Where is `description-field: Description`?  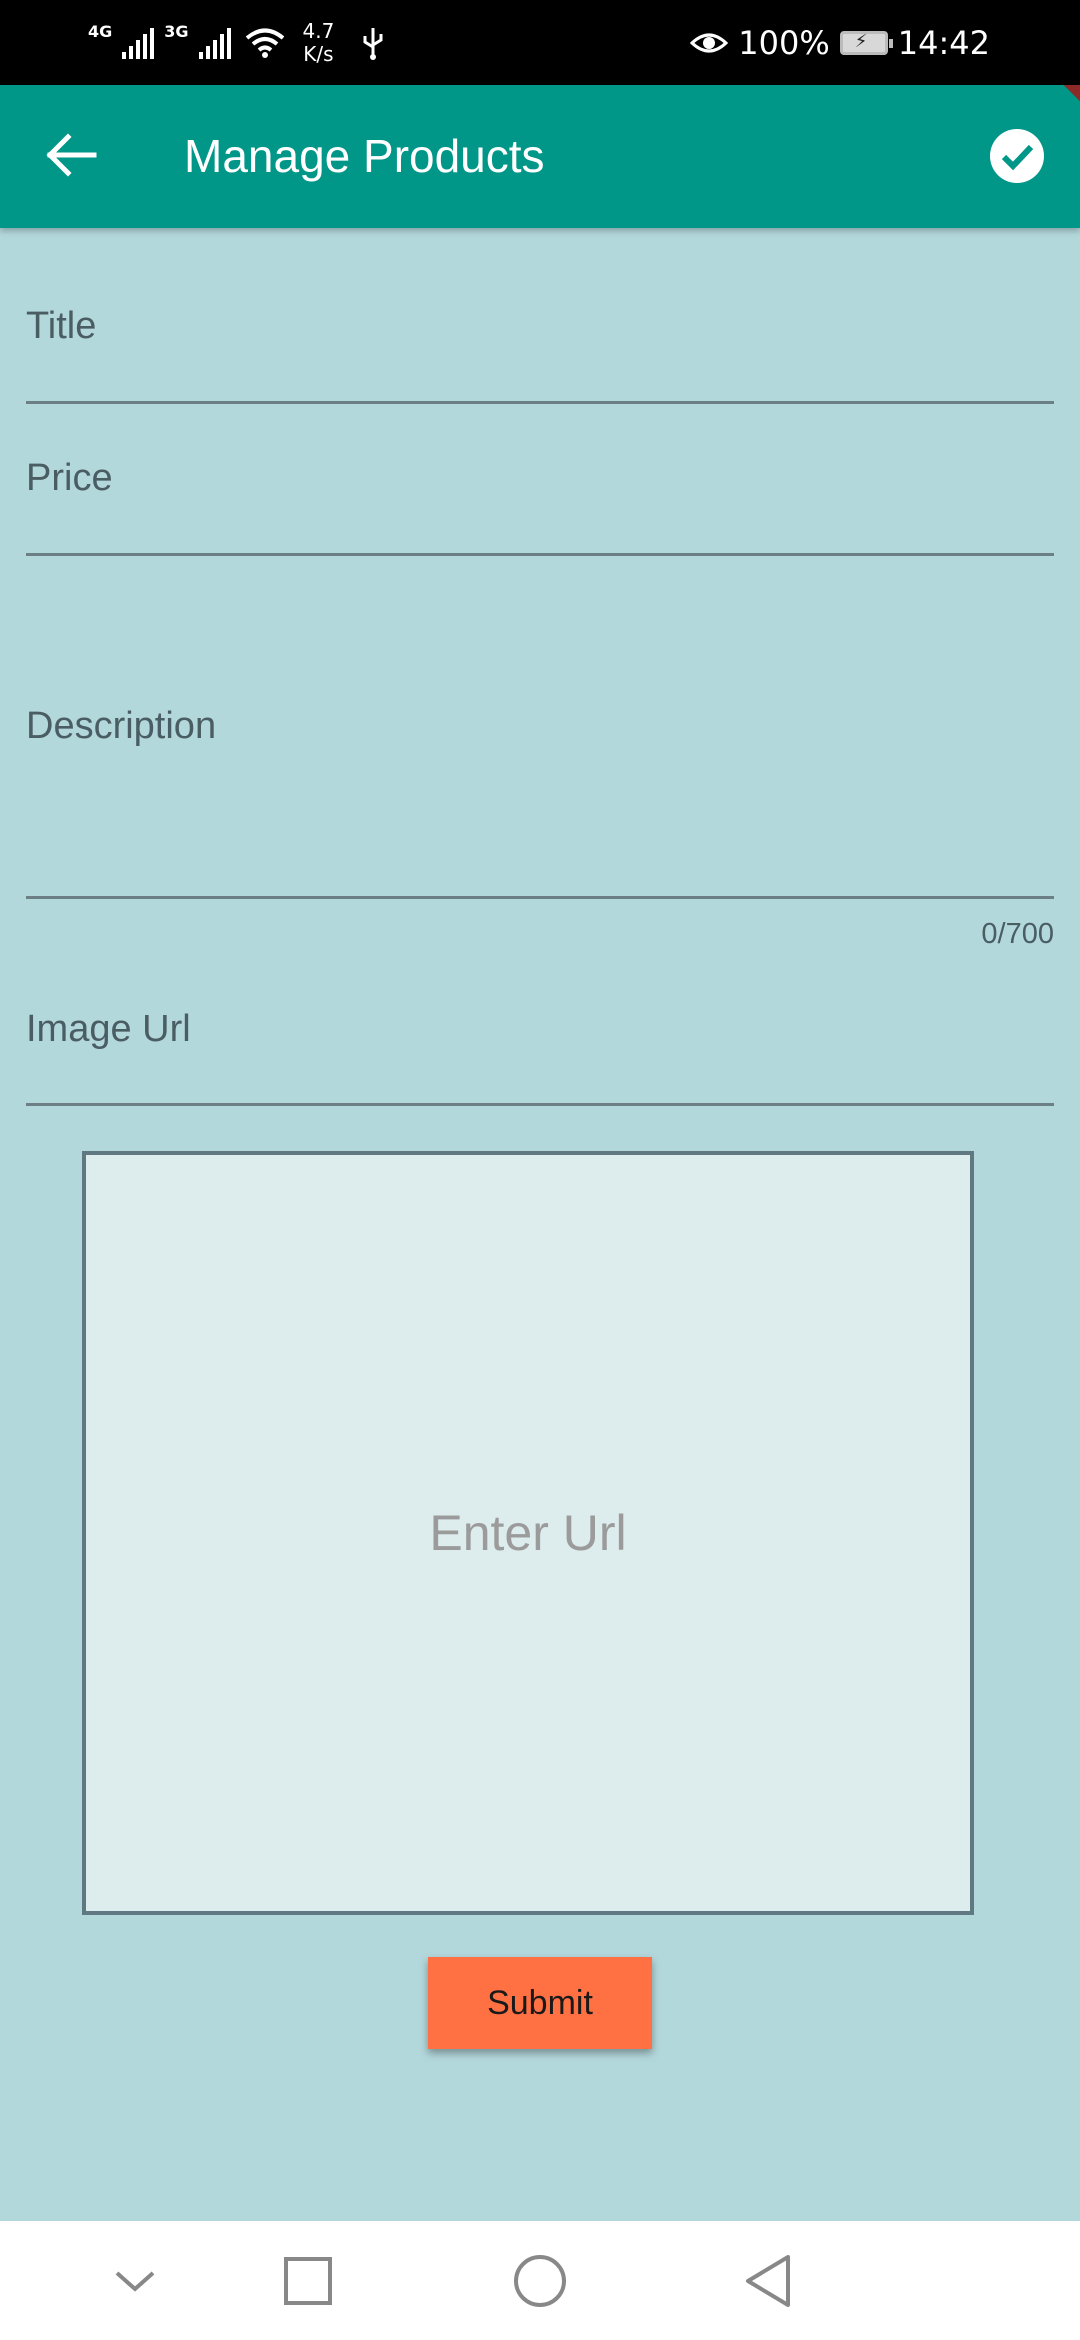
description-field: Description is located at coordinates (540, 733).